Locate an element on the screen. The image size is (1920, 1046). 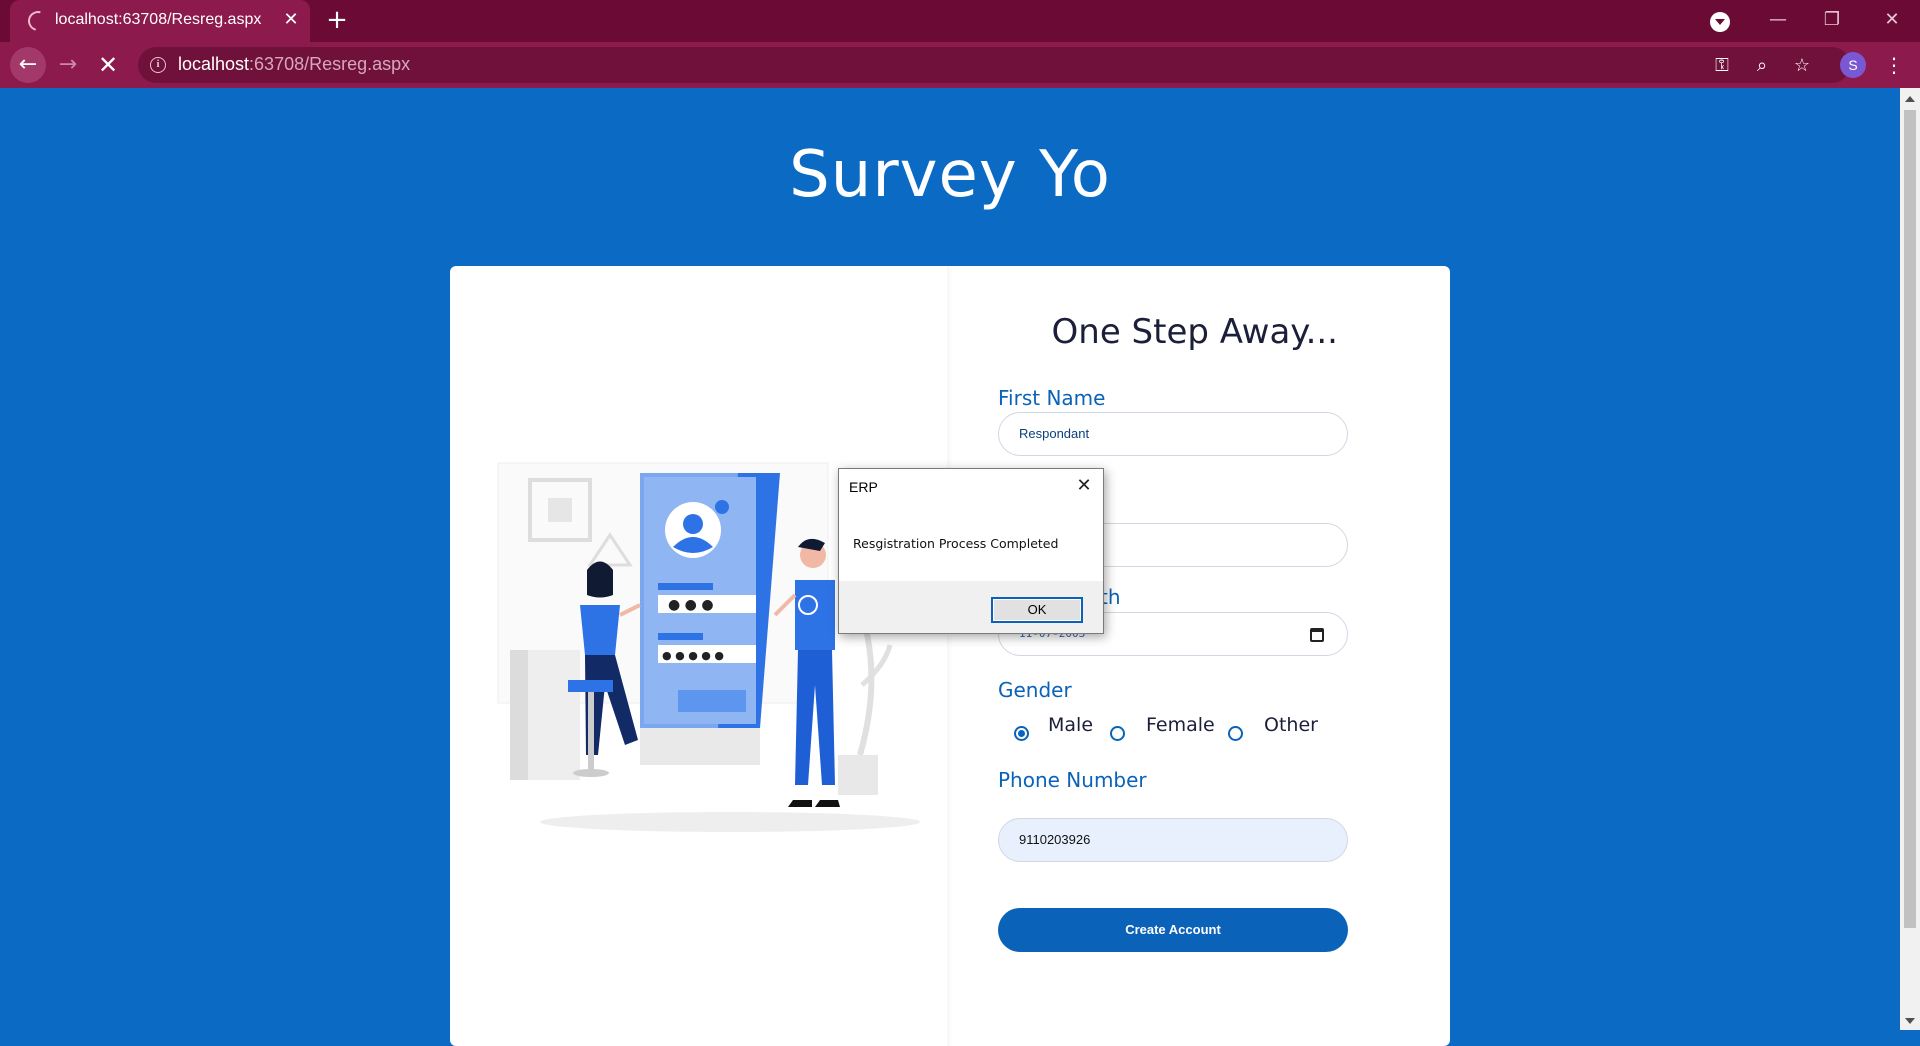
gender-radio-male is located at coordinates (1021, 733).